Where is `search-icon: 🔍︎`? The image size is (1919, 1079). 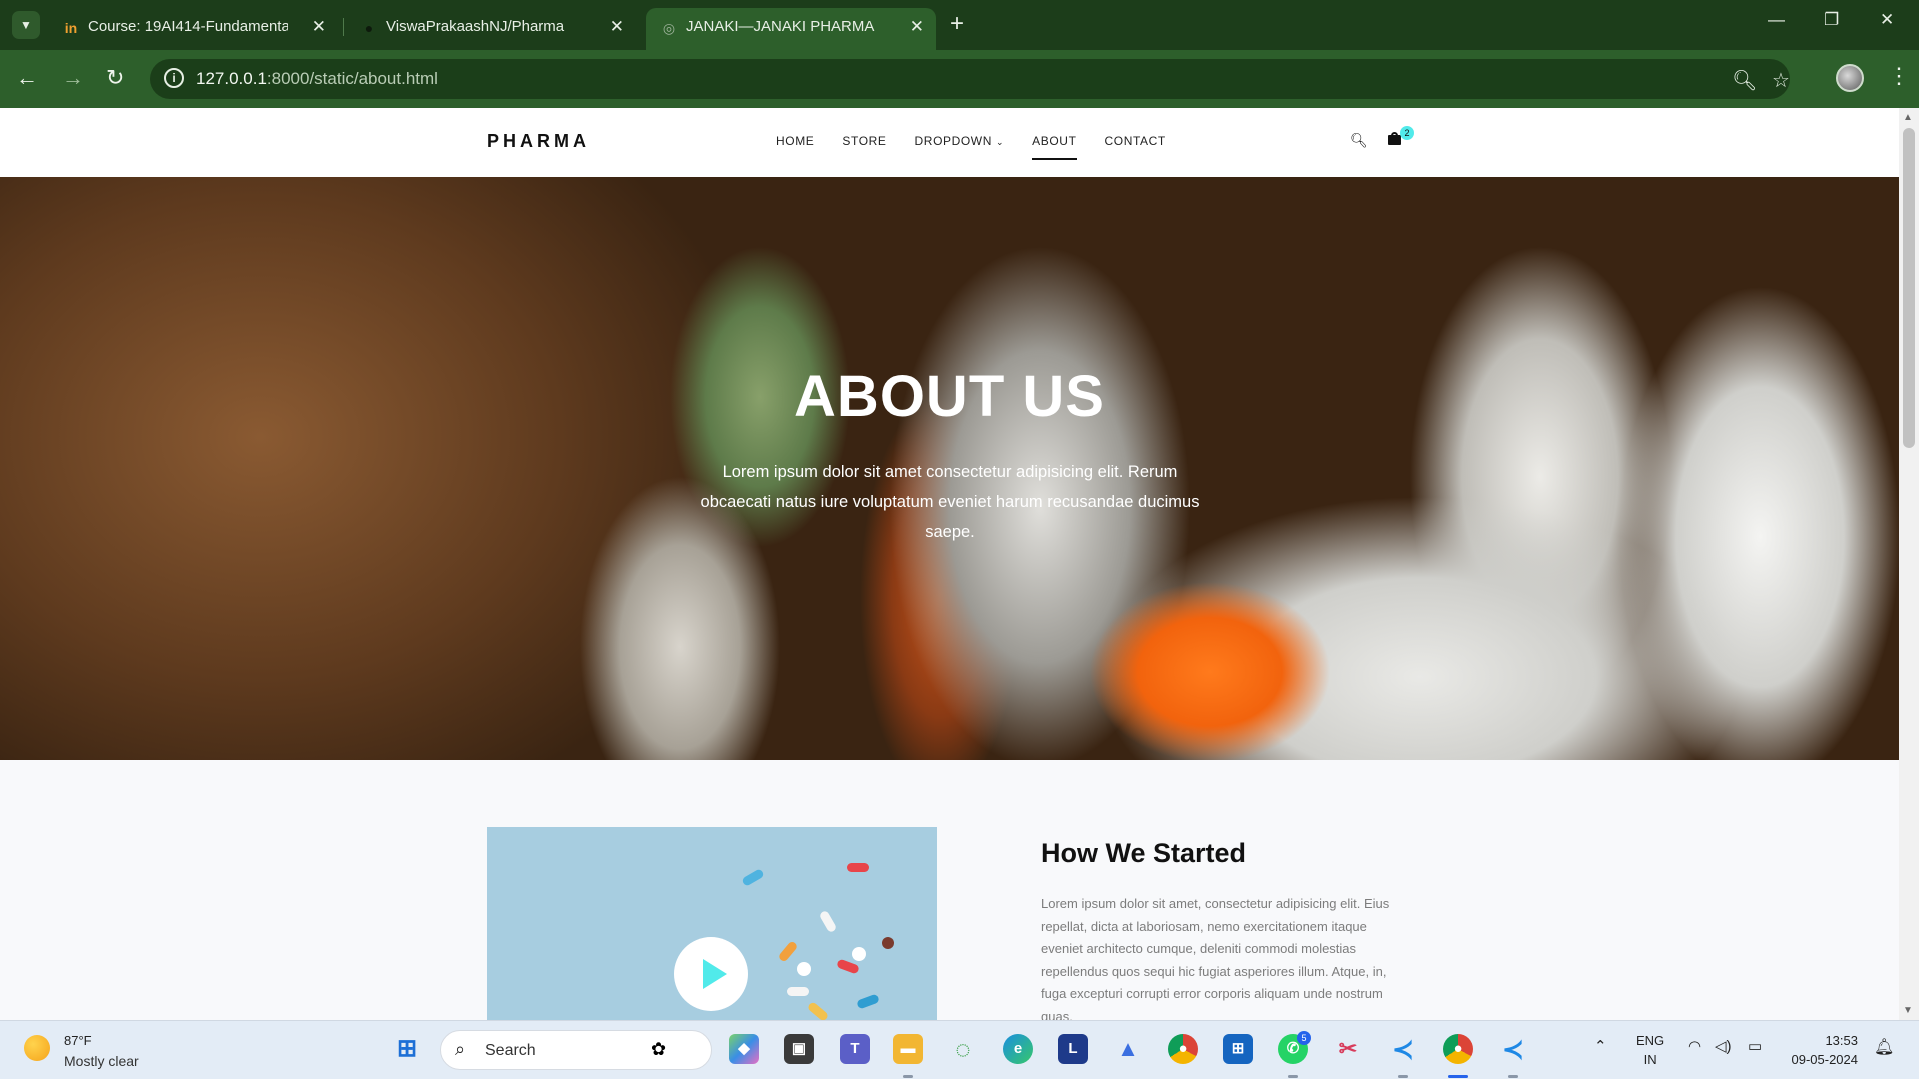
search-icon: 🔍︎ is located at coordinates (1359, 140).